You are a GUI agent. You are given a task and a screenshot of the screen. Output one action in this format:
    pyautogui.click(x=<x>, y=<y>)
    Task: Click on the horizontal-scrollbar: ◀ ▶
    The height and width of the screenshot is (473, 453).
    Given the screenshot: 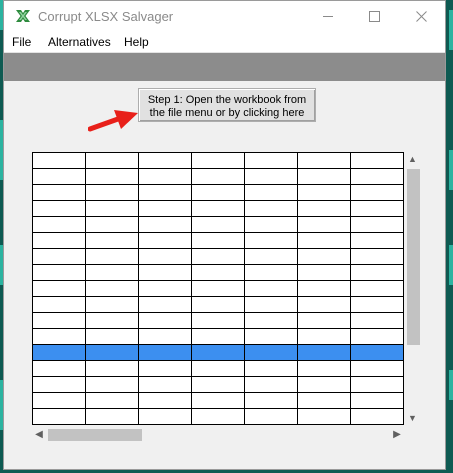 What is the action you would take?
    pyautogui.click(x=218, y=434)
    